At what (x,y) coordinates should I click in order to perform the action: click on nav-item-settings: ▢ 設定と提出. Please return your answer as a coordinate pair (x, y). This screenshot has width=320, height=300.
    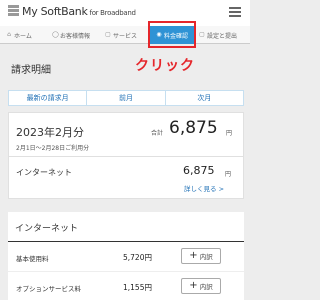
    Looking at the image, I should click on (224, 35).